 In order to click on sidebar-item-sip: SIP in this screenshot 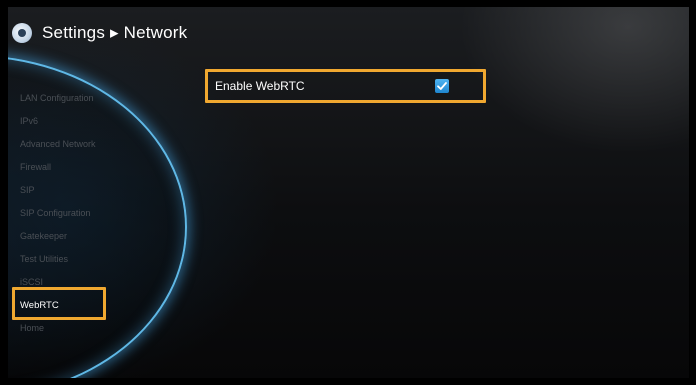, I will do `click(93, 190)`.